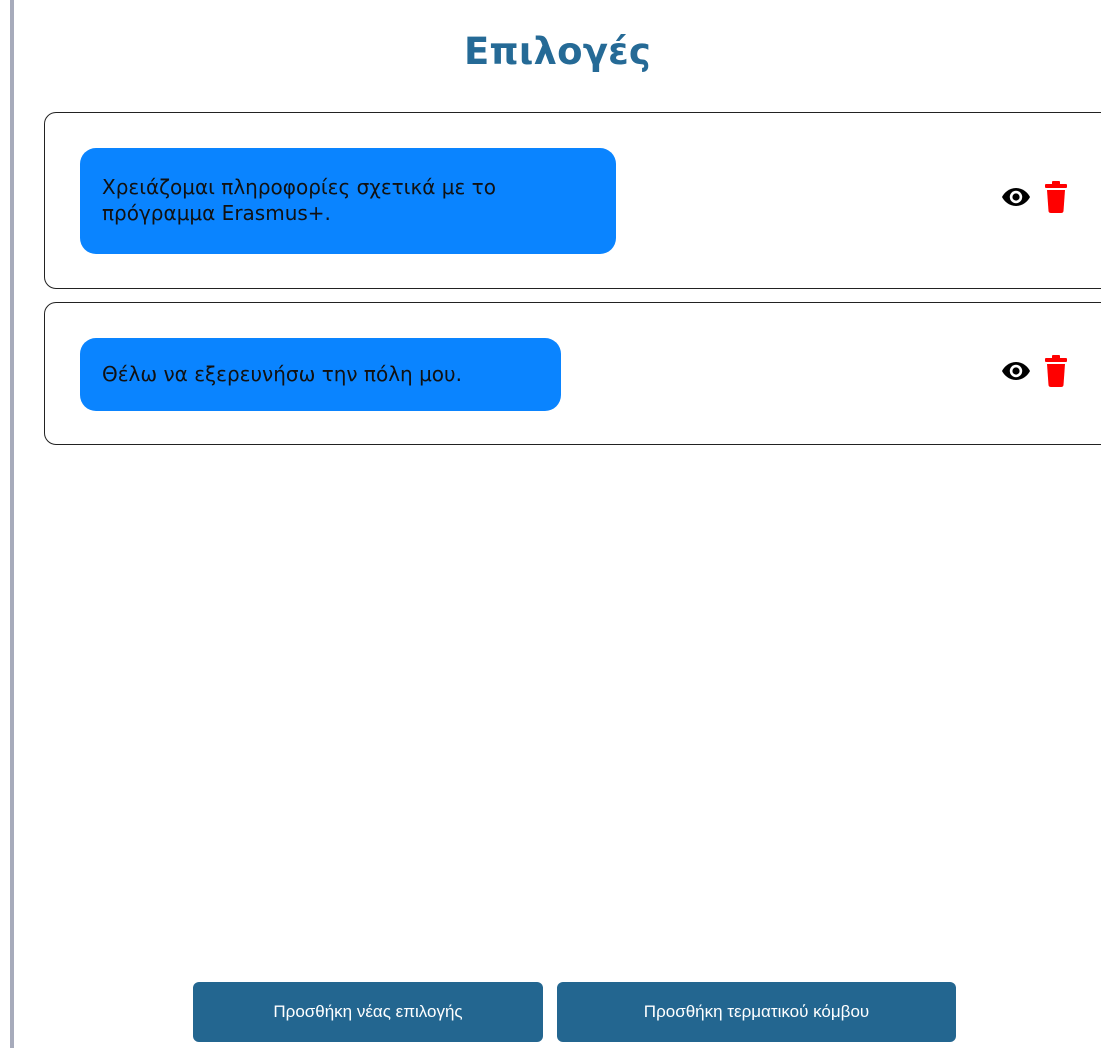  Describe the element at coordinates (368, 1012) in the screenshot. I see `add-option-button: Προσθήκη νέας επιλογής` at that location.